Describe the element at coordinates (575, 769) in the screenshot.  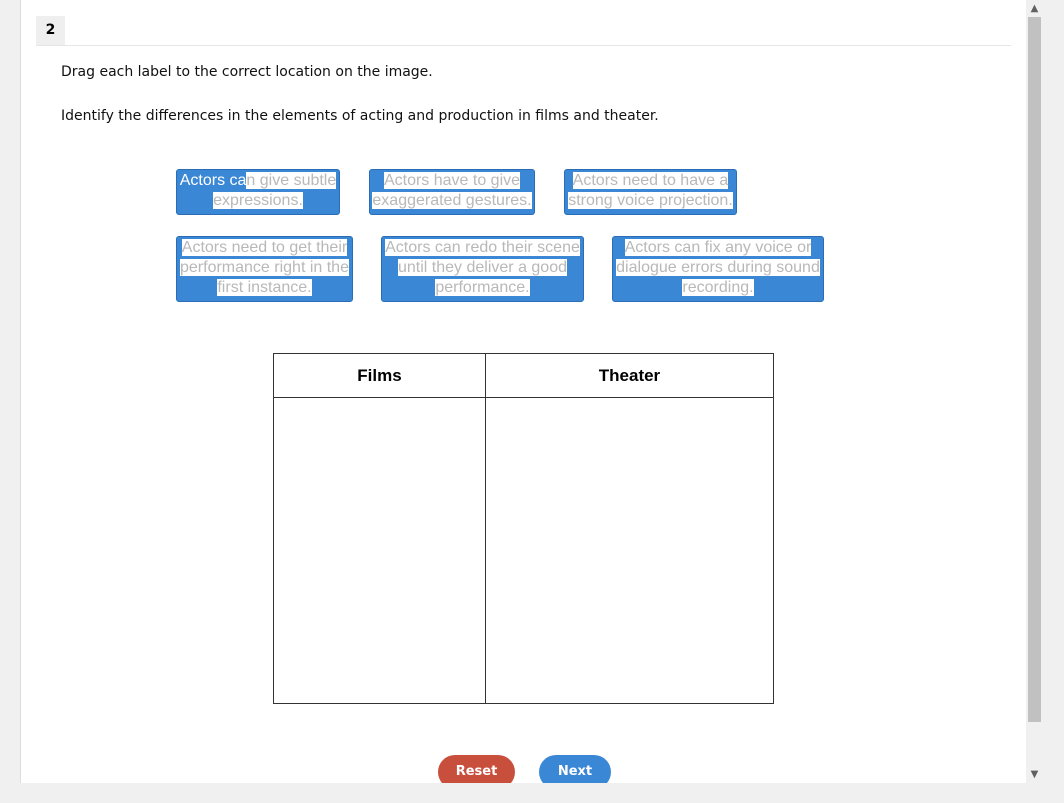
I see `next-button: Next` at that location.